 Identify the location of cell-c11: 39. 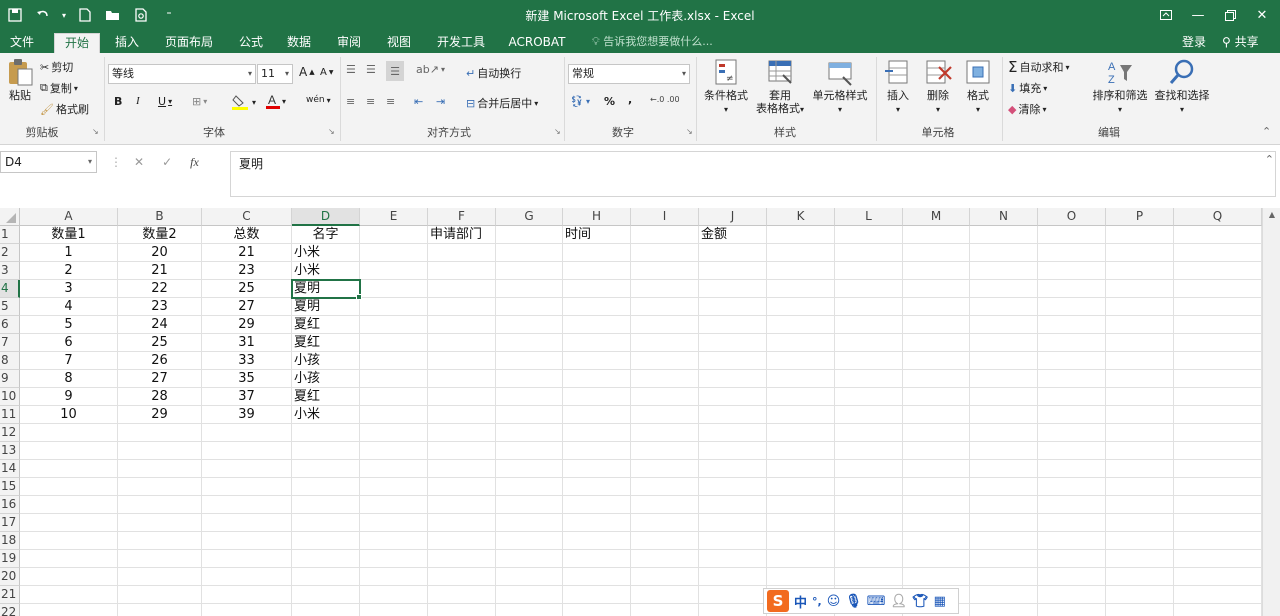
(247, 415).